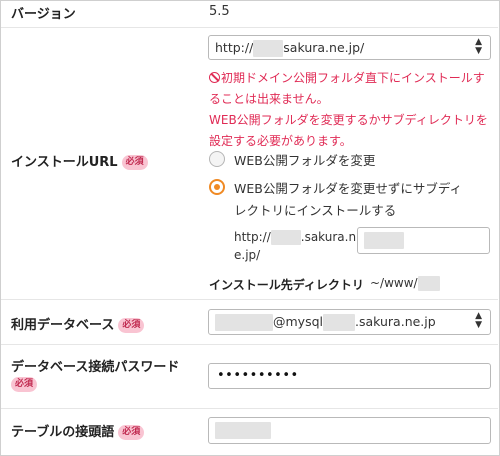  I want to click on domain-select-prefix: http://, so click(234, 47).